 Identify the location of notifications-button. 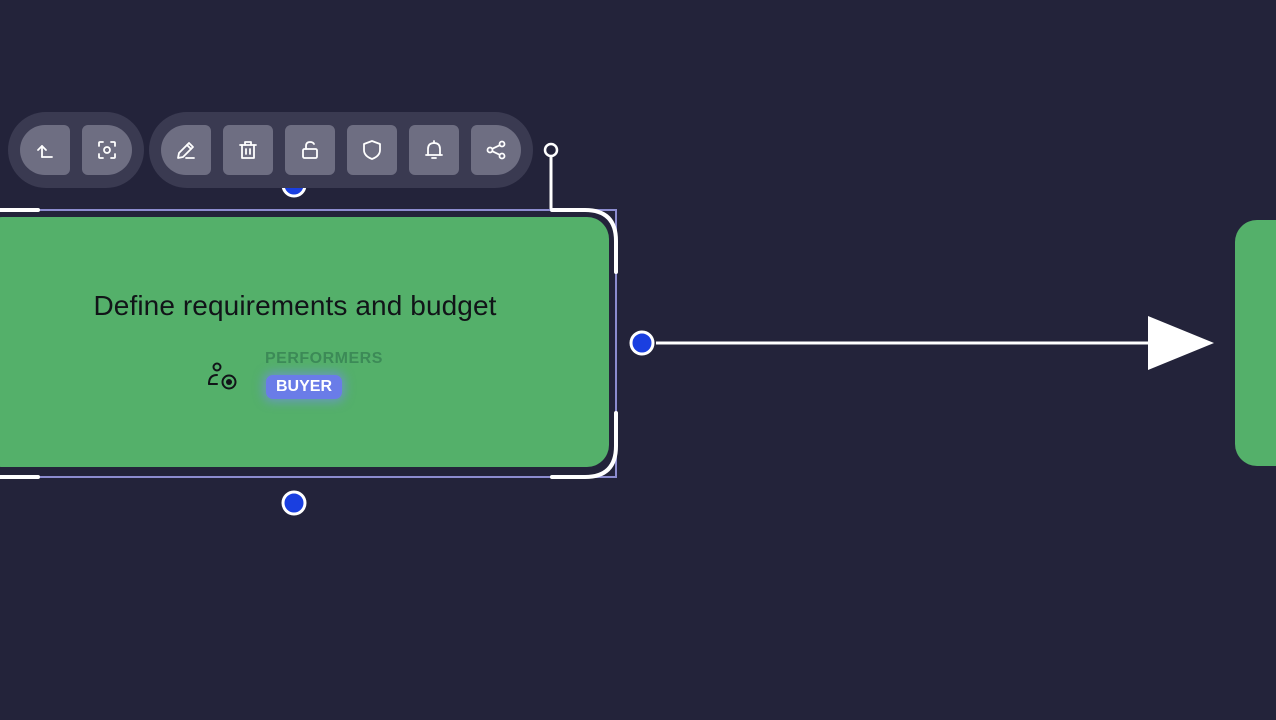
(434, 150).